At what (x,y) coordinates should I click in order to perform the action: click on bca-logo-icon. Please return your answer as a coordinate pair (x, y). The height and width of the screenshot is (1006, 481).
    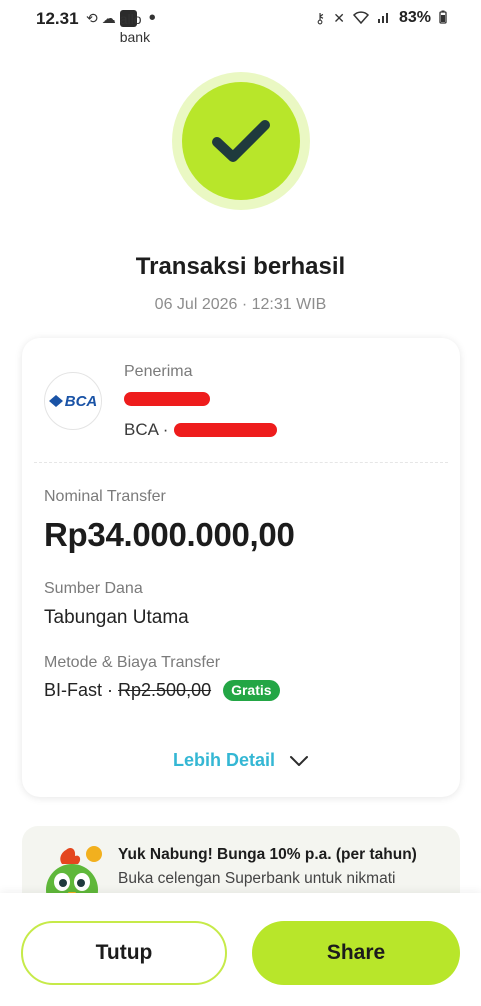
    Looking at the image, I should click on (55, 401).